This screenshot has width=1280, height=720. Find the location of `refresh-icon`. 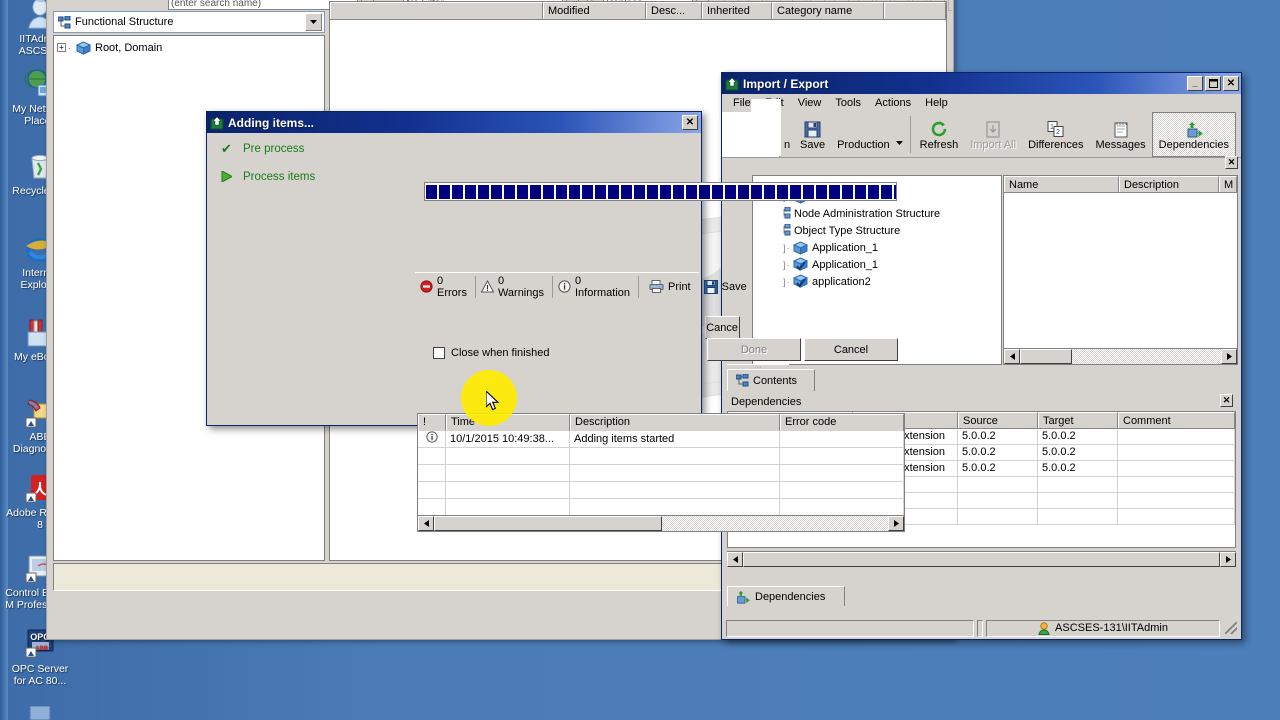

refresh-icon is located at coordinates (939, 129).